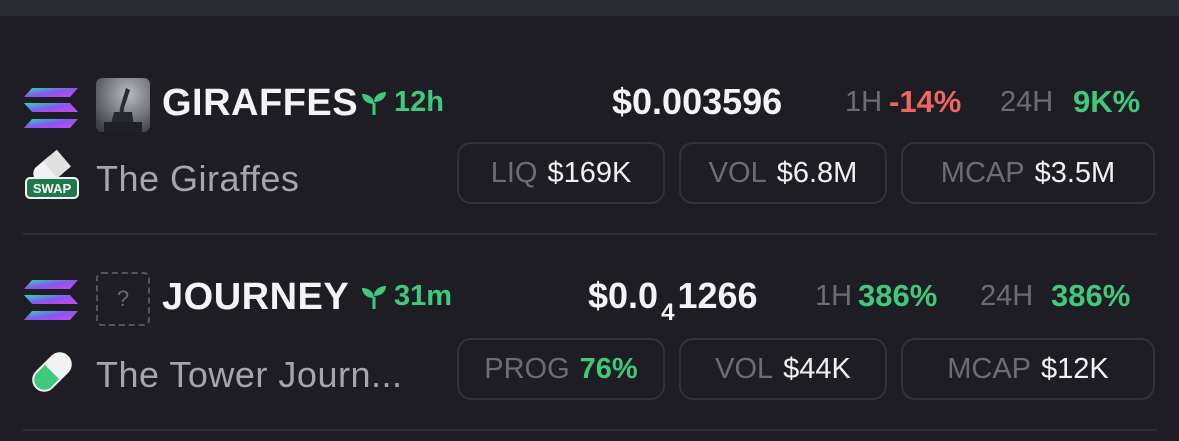 This screenshot has height=441, width=1179. I want to click on stat-value: $44K, so click(817, 368).